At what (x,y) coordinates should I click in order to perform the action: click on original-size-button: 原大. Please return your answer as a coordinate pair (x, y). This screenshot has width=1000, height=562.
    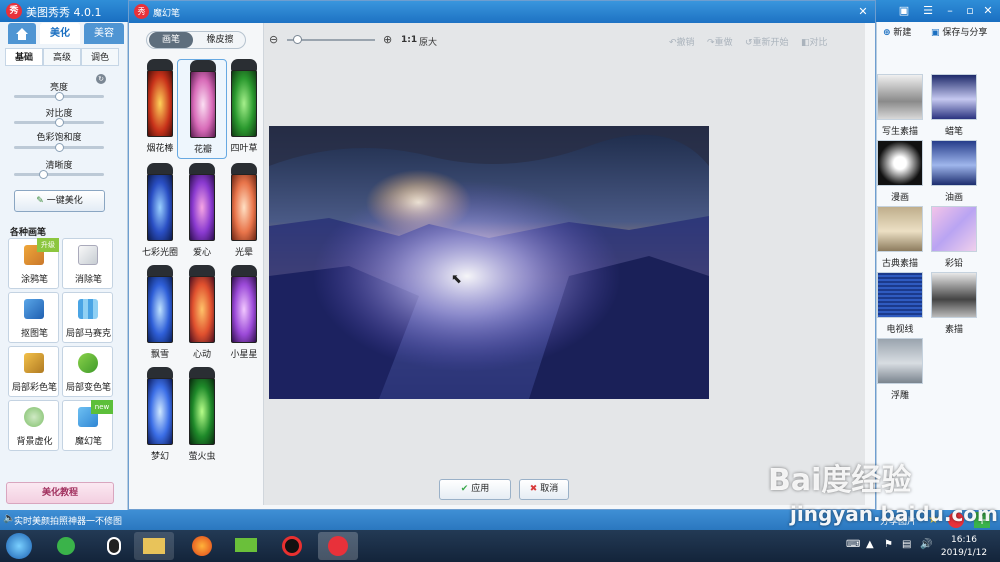
    Looking at the image, I should click on (428, 41).